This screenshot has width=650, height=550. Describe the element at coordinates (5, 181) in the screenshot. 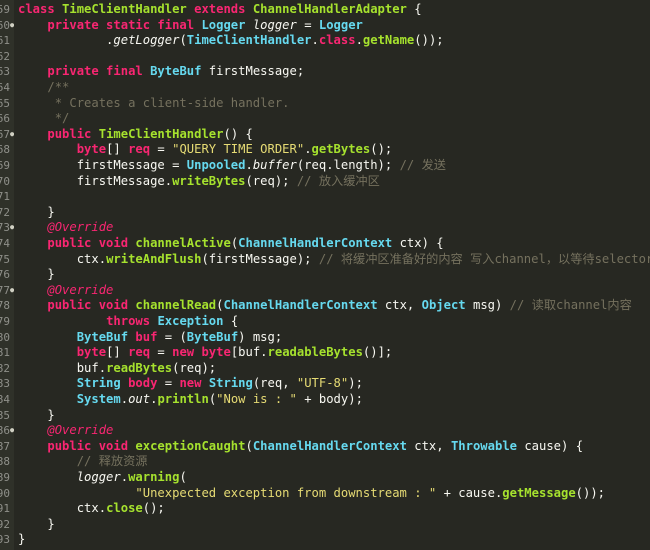

I see `line-number: 70` at that location.